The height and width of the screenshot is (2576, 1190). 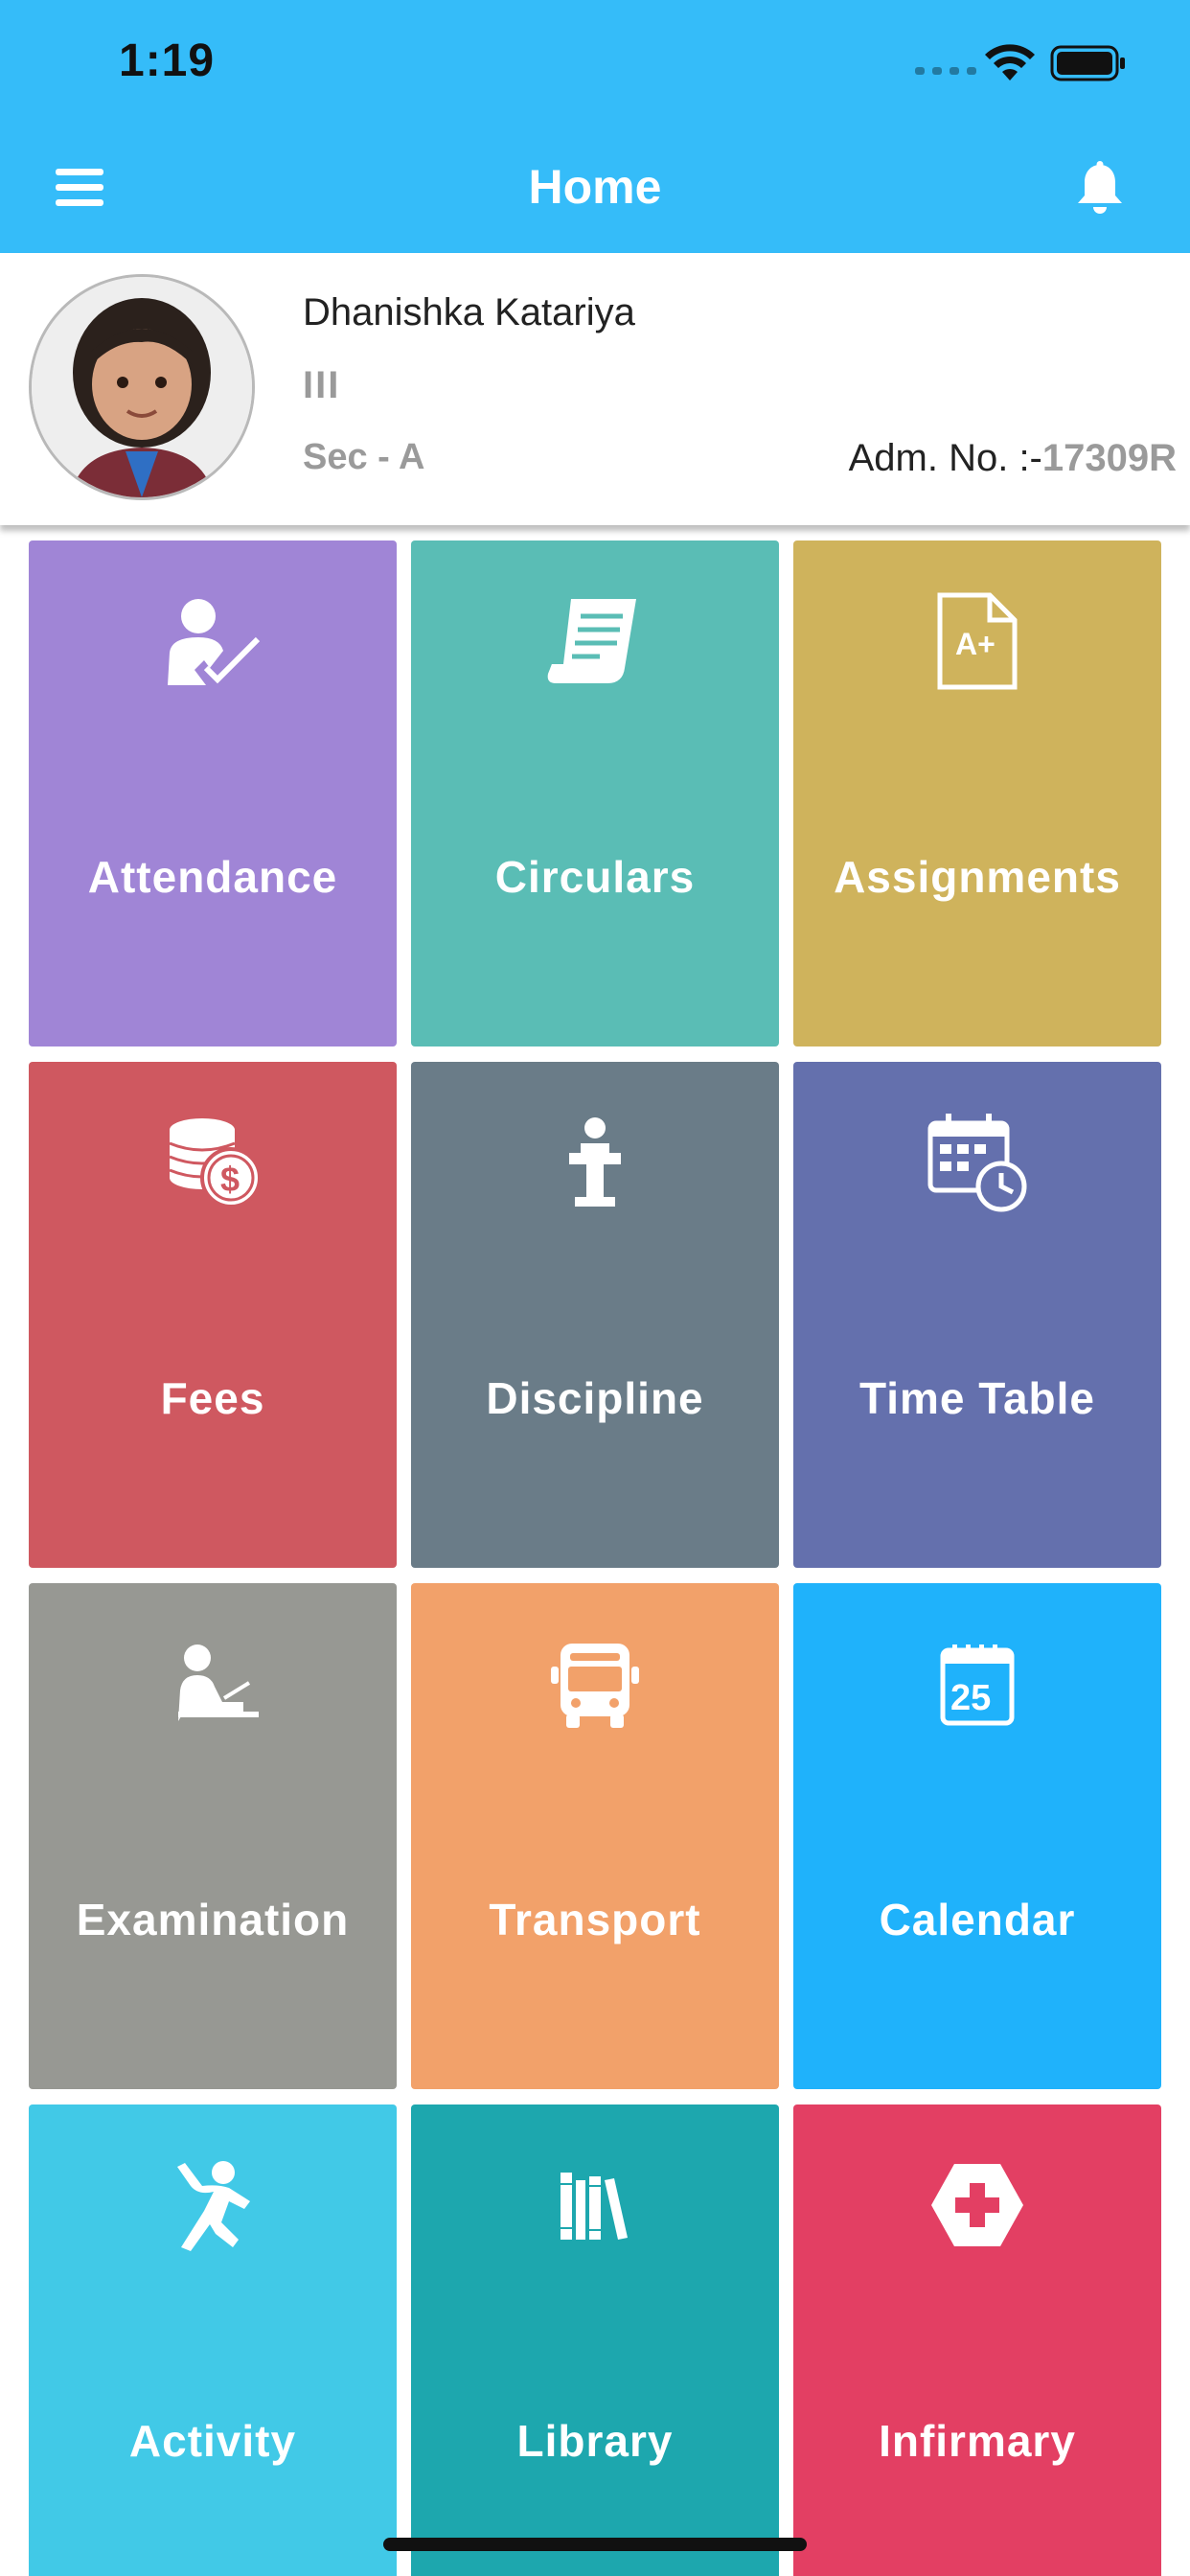 What do you see at coordinates (322, 385) in the screenshot?
I see `student-class: III` at bounding box center [322, 385].